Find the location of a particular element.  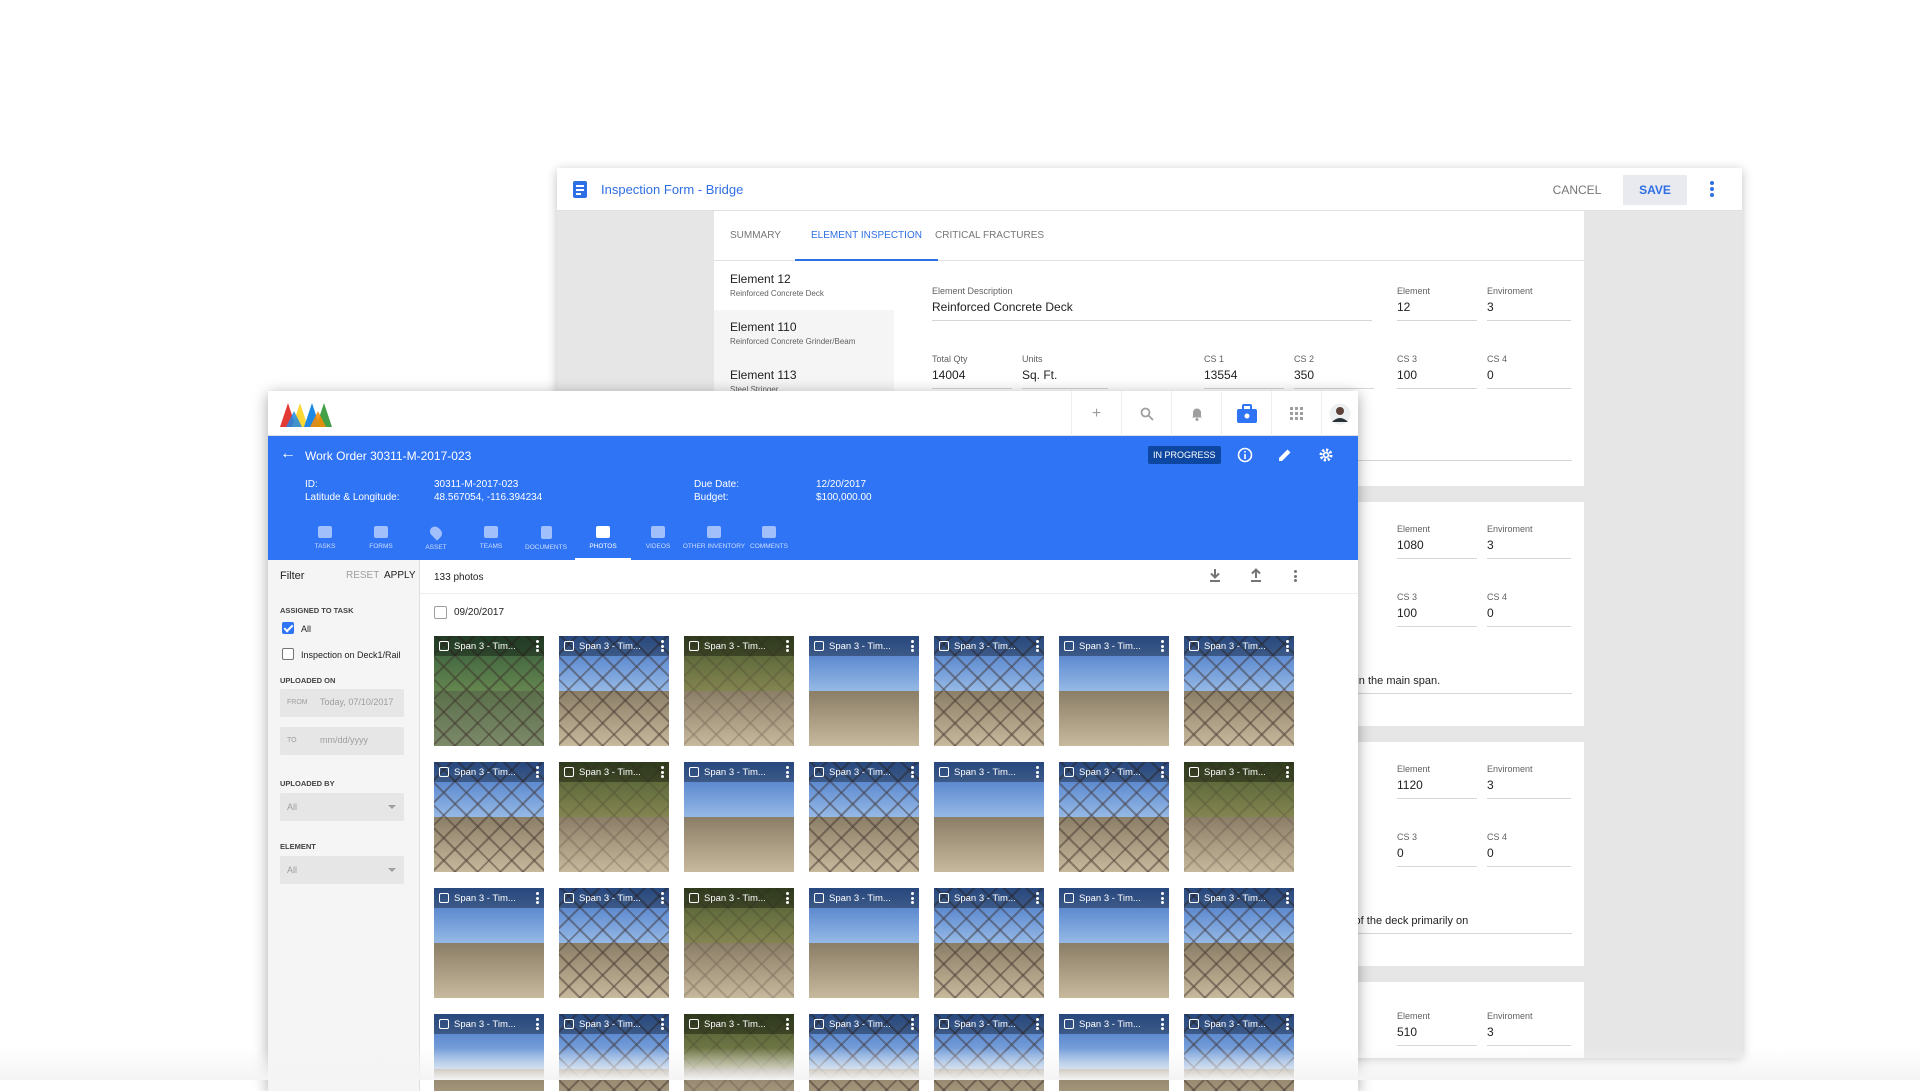

cs3-field: CS 3 0 is located at coordinates (1437, 849).